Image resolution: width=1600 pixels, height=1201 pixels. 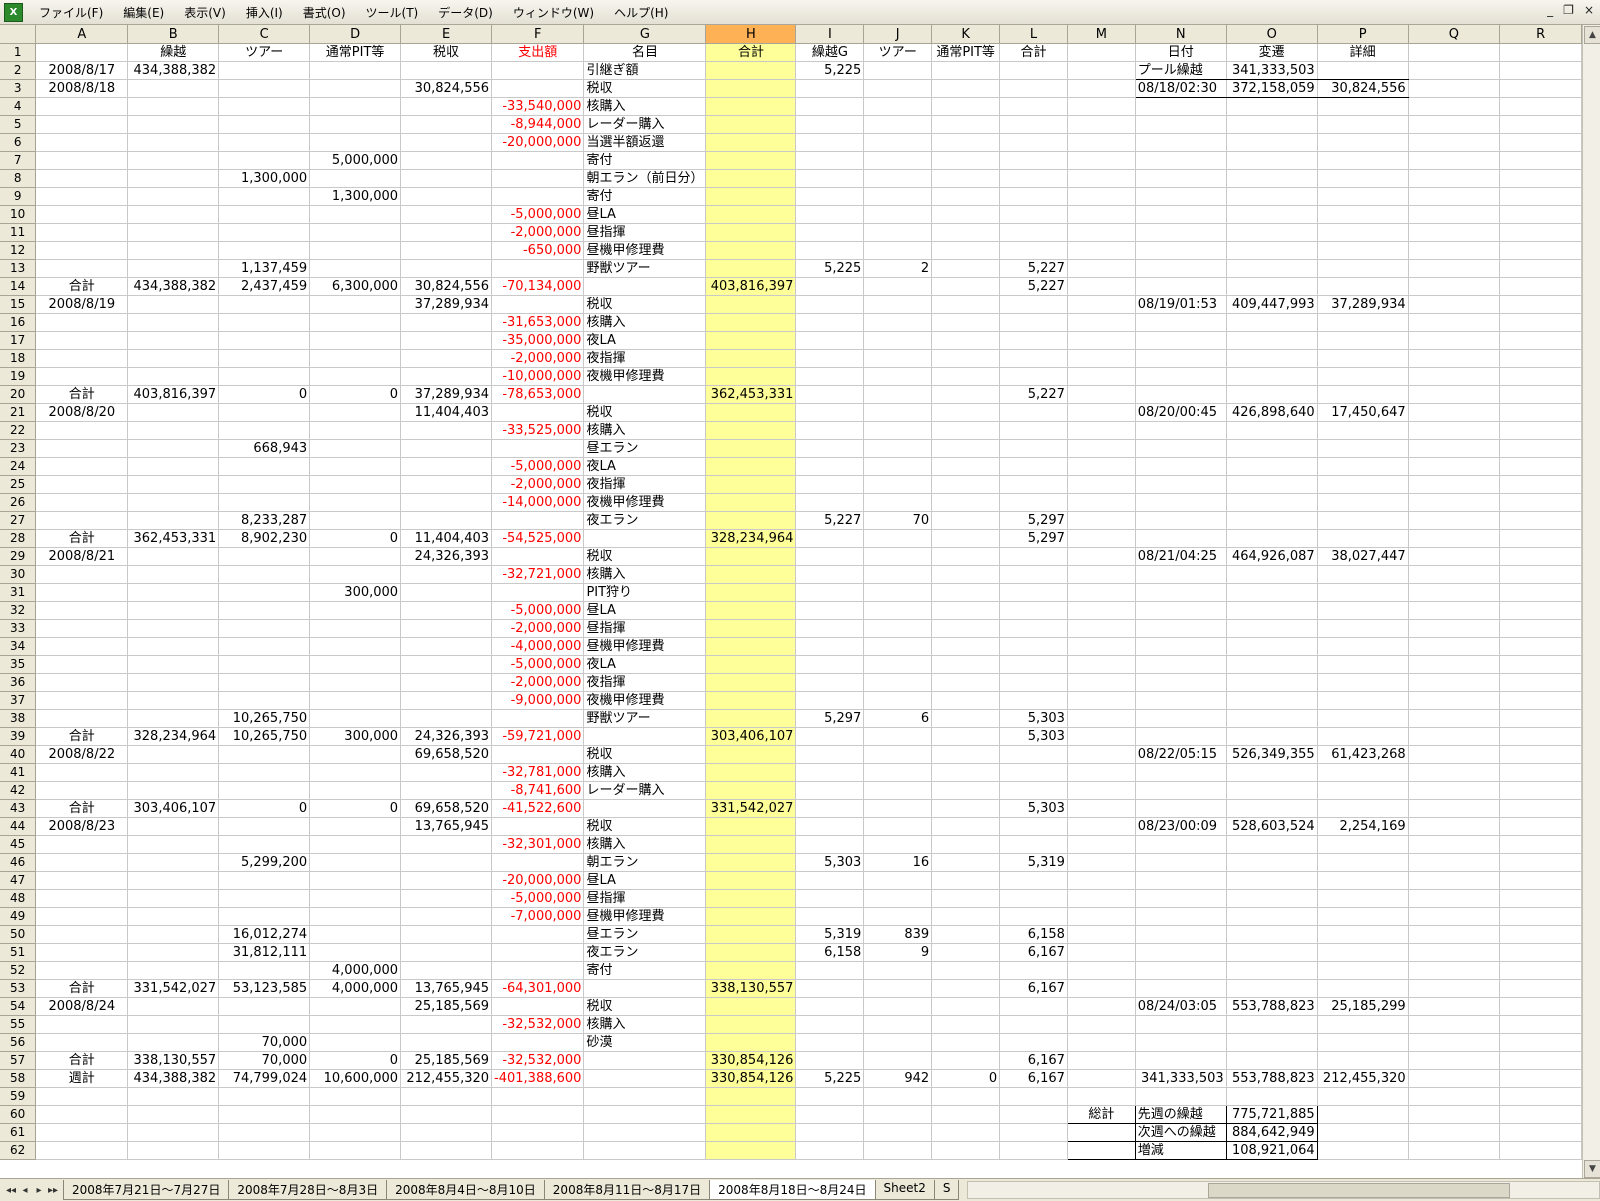 I want to click on cell-N17, so click(x=1181, y=340).